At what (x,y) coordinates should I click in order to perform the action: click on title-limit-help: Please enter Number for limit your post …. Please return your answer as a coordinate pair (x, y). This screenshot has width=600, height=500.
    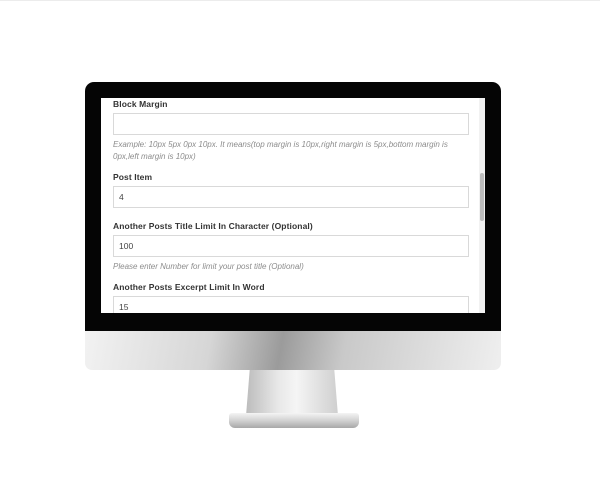
    Looking at the image, I should click on (208, 266).